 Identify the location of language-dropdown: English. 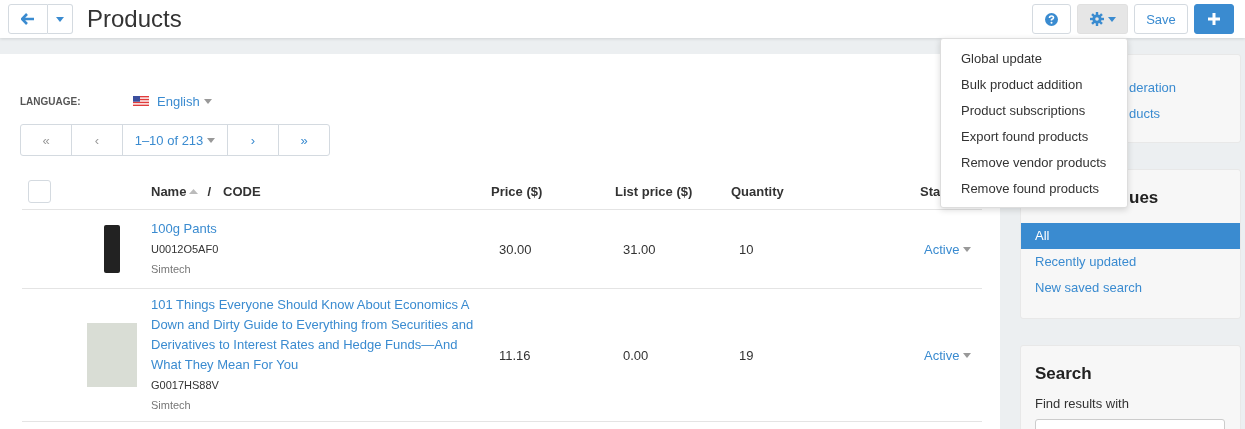
(184, 101).